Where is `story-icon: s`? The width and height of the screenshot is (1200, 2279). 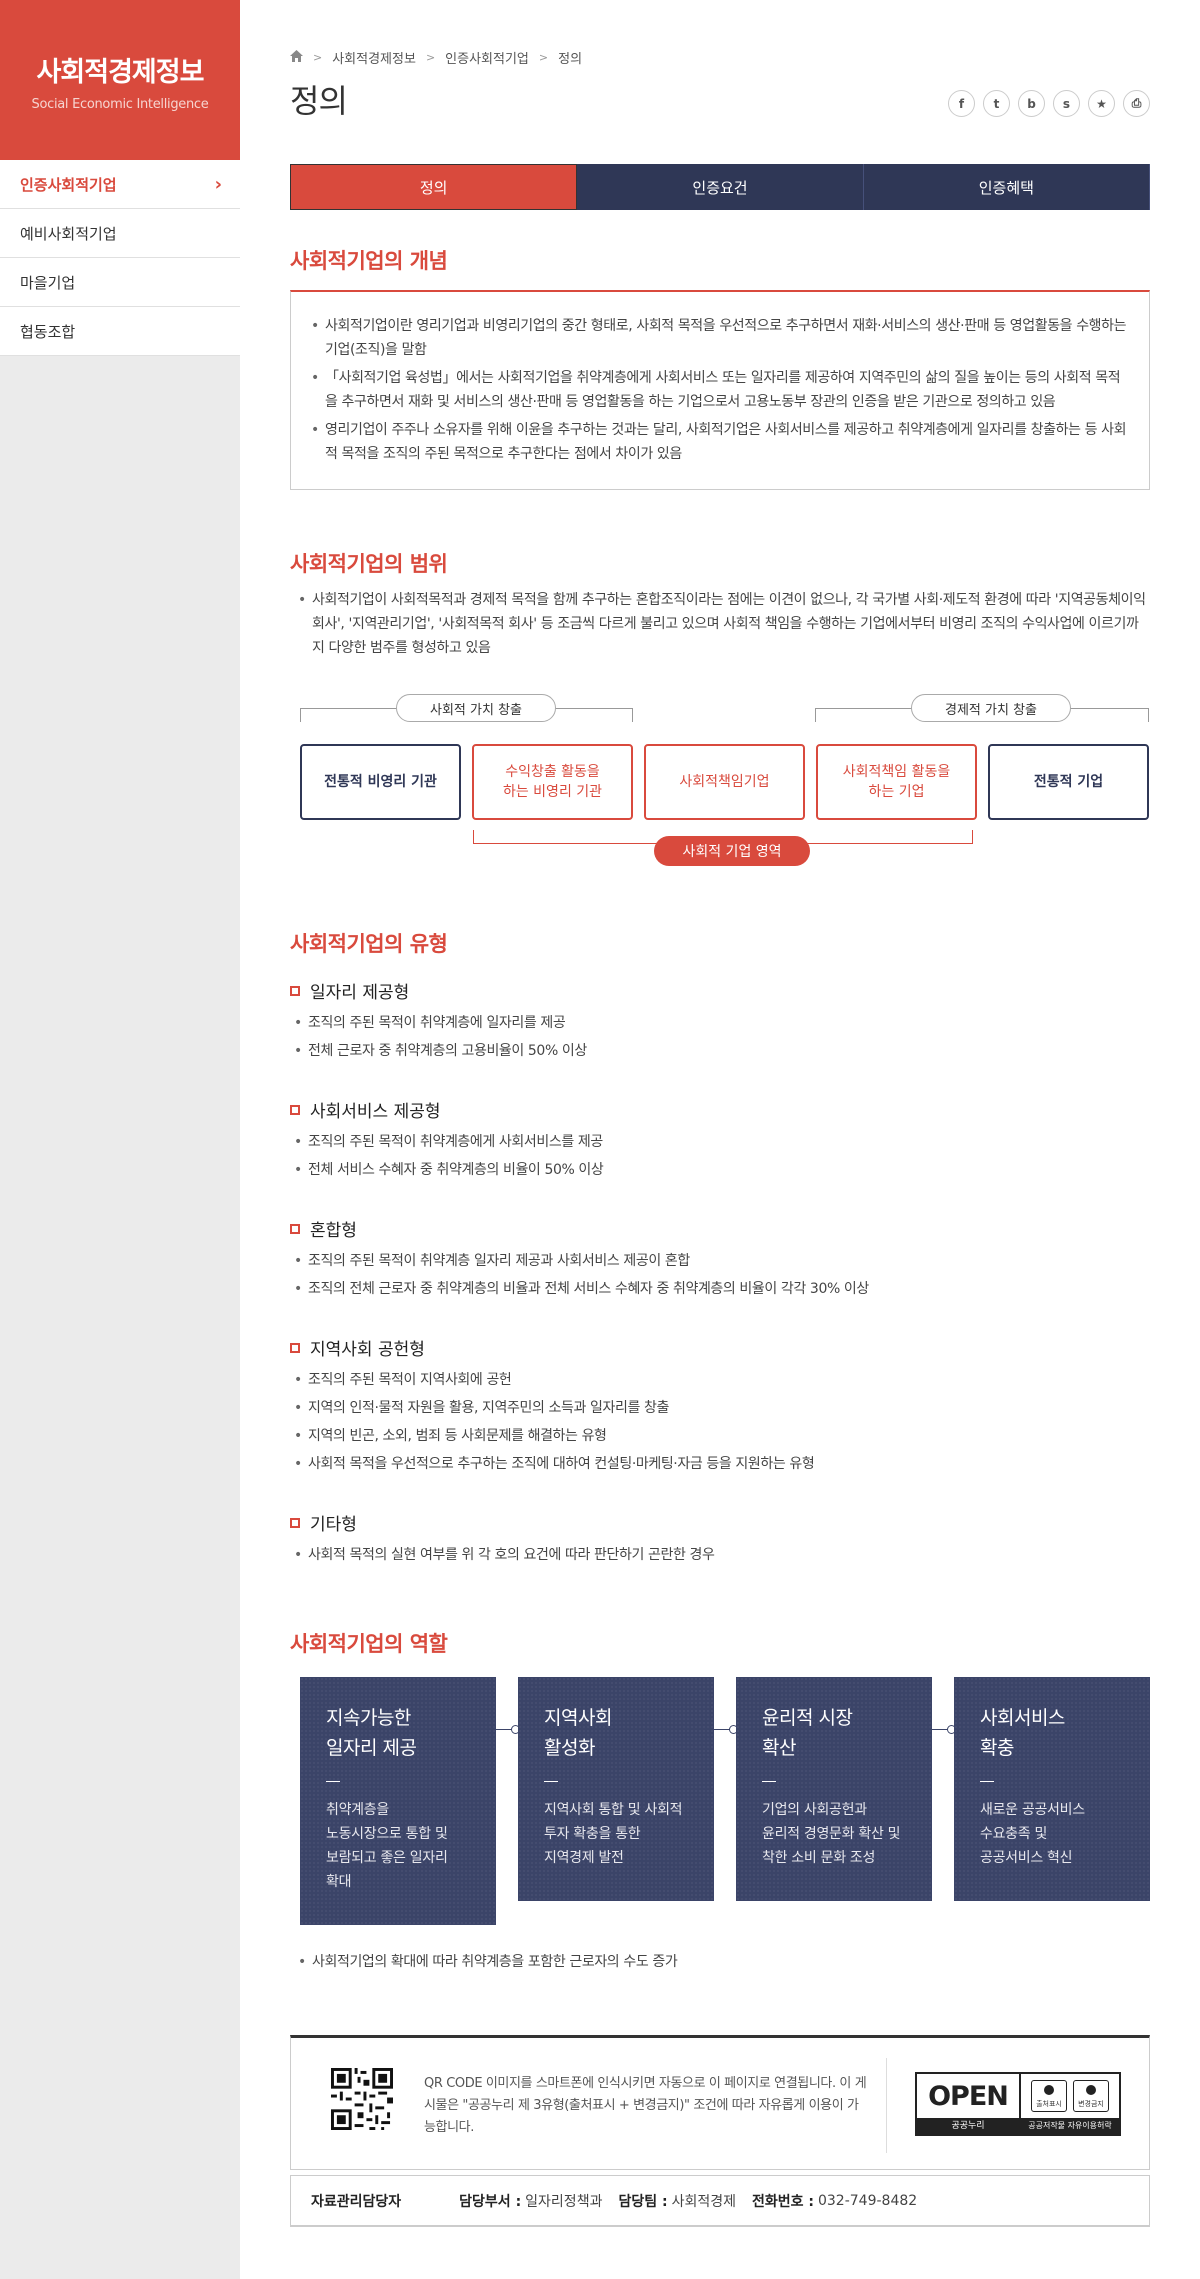
story-icon: s is located at coordinates (1066, 103).